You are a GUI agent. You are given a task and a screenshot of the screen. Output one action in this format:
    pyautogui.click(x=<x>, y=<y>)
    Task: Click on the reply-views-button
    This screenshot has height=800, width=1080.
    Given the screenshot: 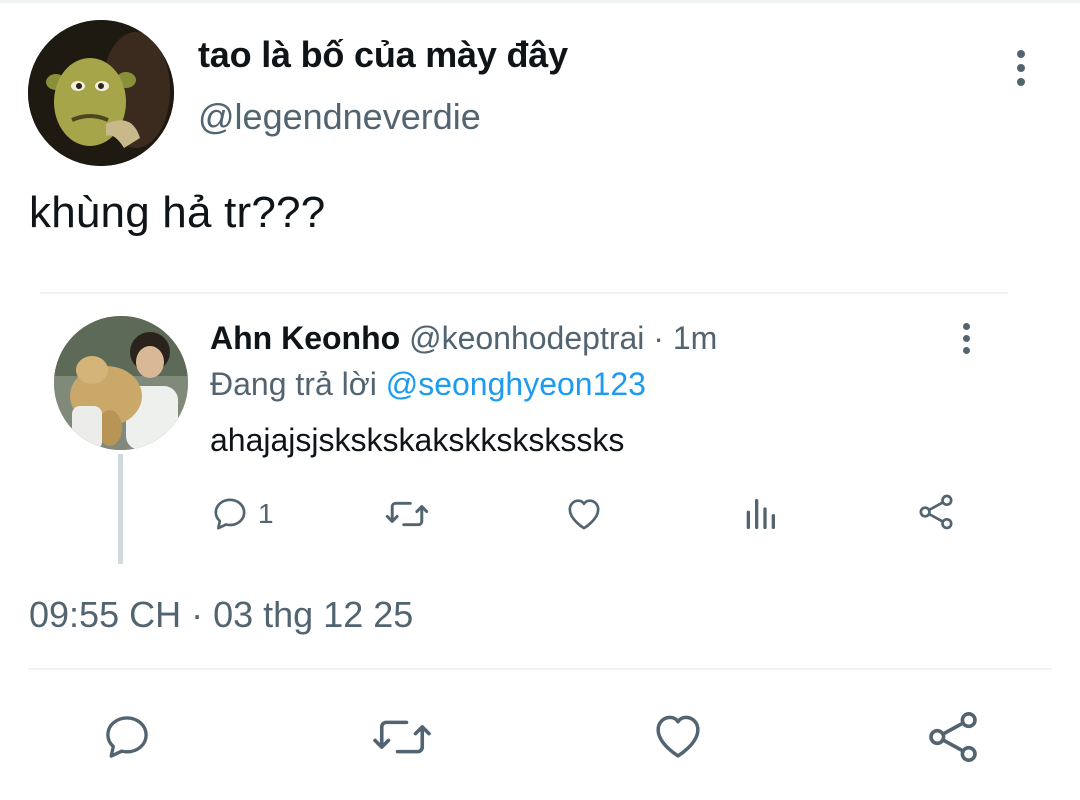 What is the action you would take?
    pyautogui.click(x=760, y=514)
    